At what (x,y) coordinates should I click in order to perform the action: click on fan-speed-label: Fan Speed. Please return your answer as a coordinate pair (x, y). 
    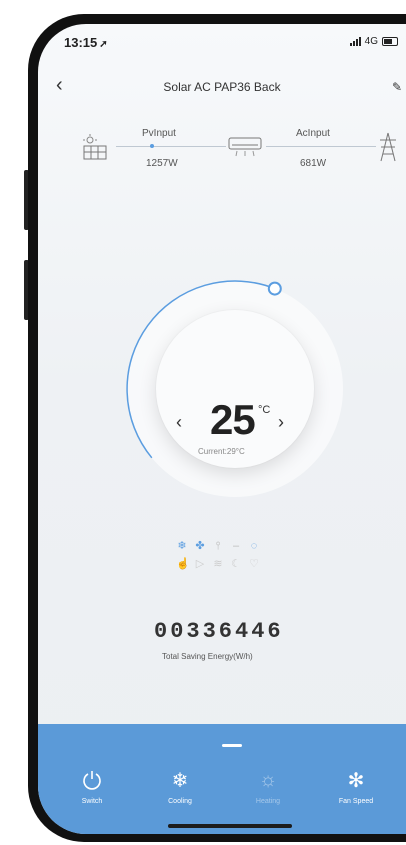
    Looking at the image, I should click on (356, 801).